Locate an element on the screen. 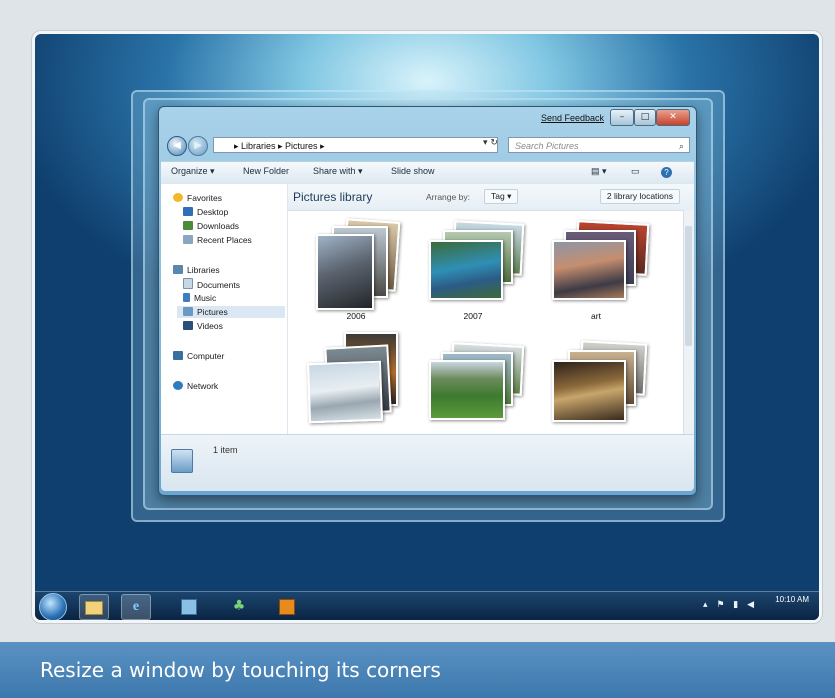  search-placeholder: Search Pictures is located at coordinates (547, 146).